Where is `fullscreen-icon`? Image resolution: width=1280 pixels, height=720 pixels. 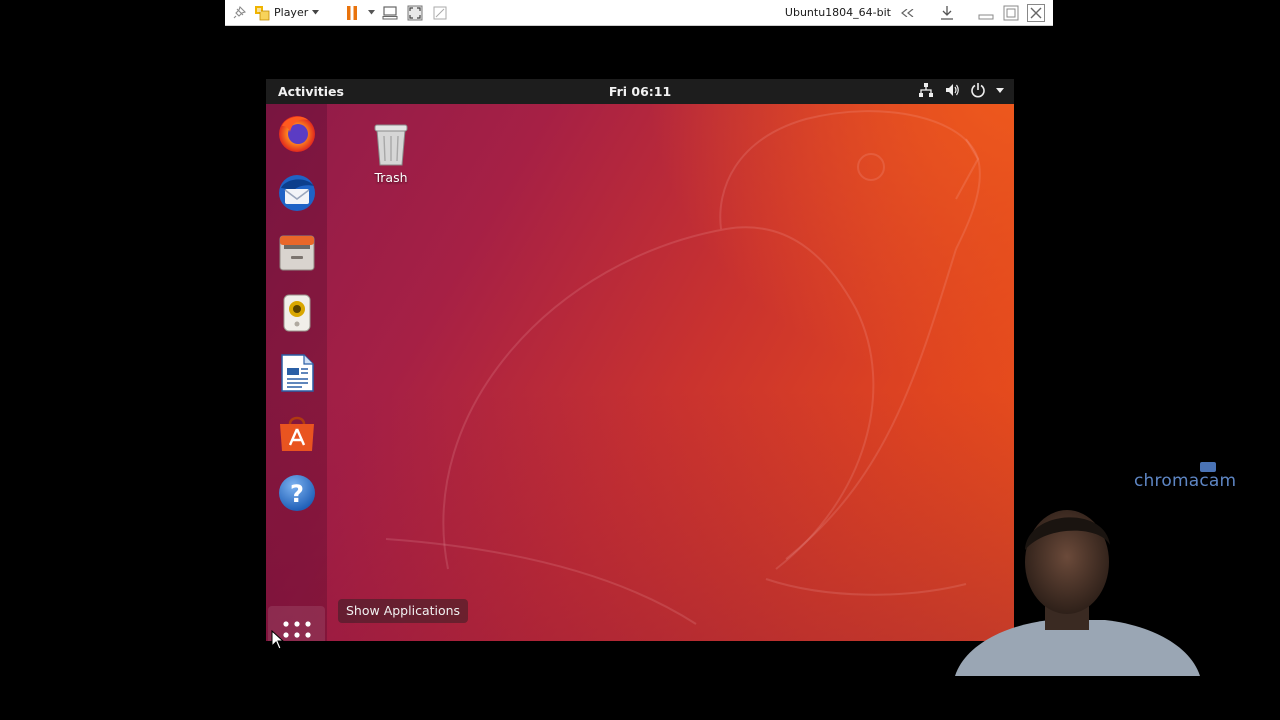 fullscreen-icon is located at coordinates (415, 12).